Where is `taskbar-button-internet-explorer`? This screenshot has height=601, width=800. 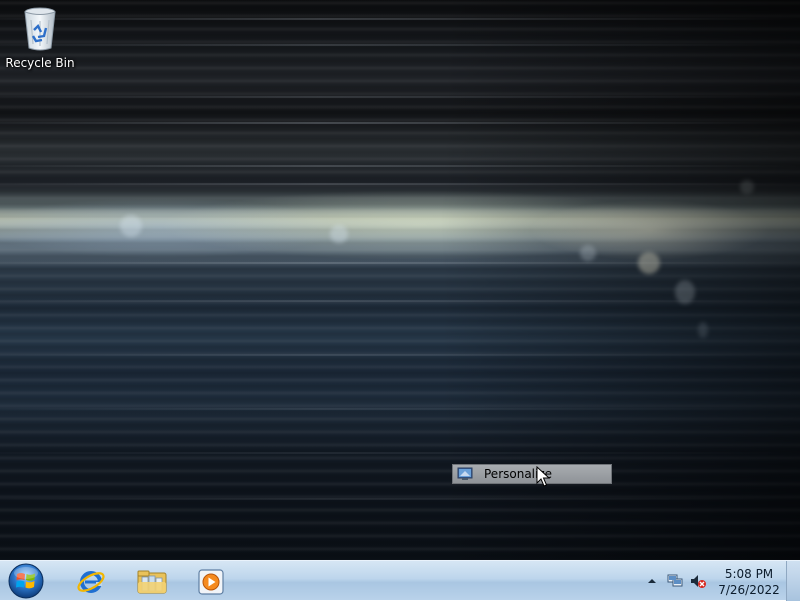
taskbar-button-internet-explorer is located at coordinates (91, 581).